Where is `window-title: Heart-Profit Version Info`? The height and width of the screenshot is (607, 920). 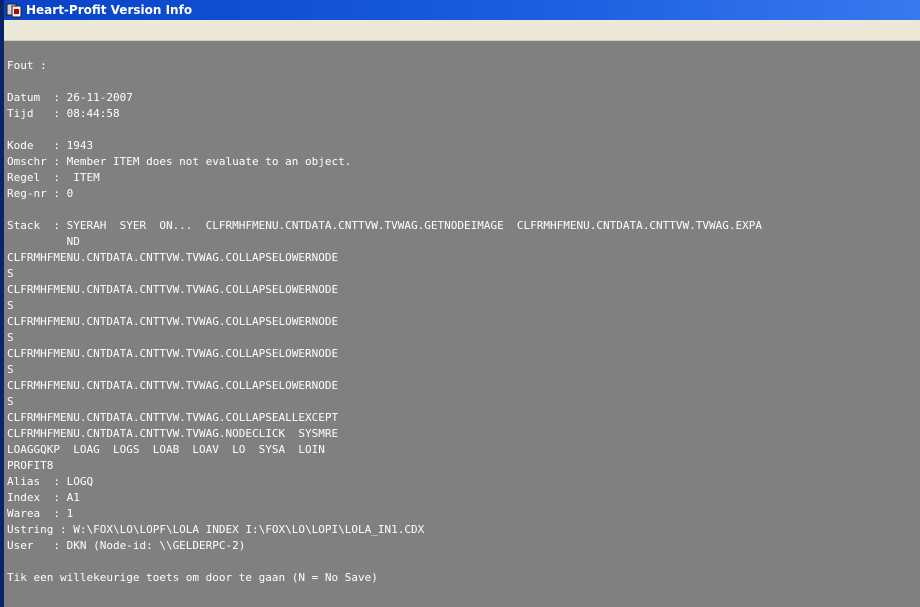 window-title: Heart-Profit Version Info is located at coordinates (109, 10).